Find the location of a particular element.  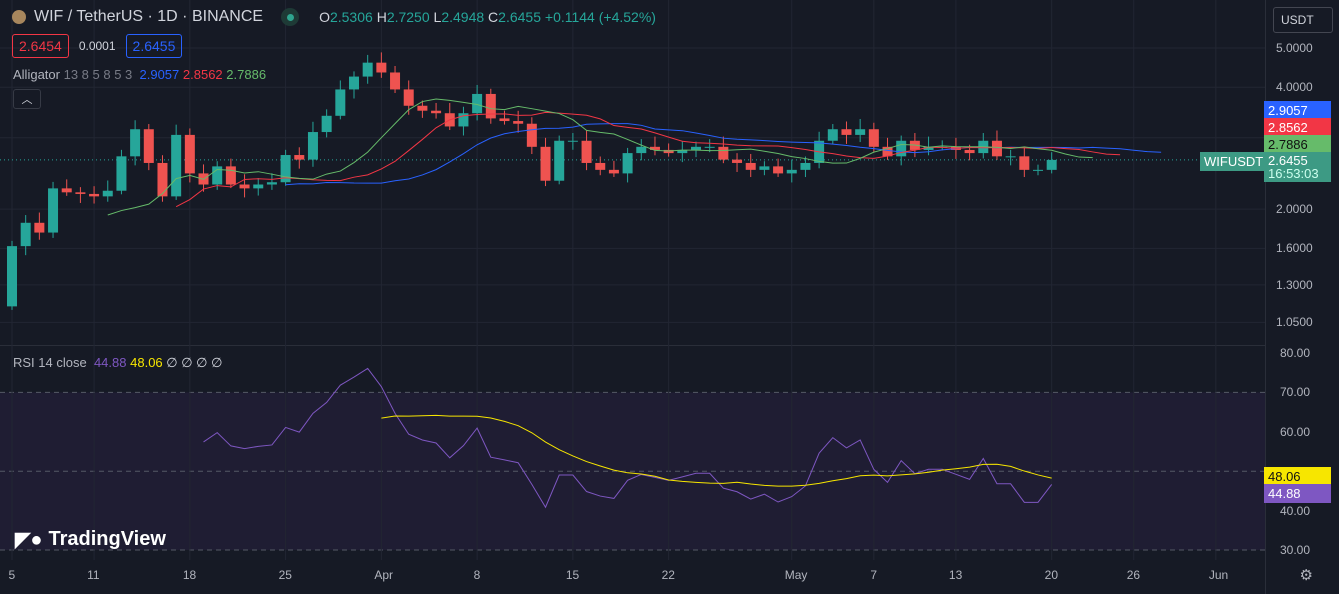

date-tick: 8 is located at coordinates (477, 575).